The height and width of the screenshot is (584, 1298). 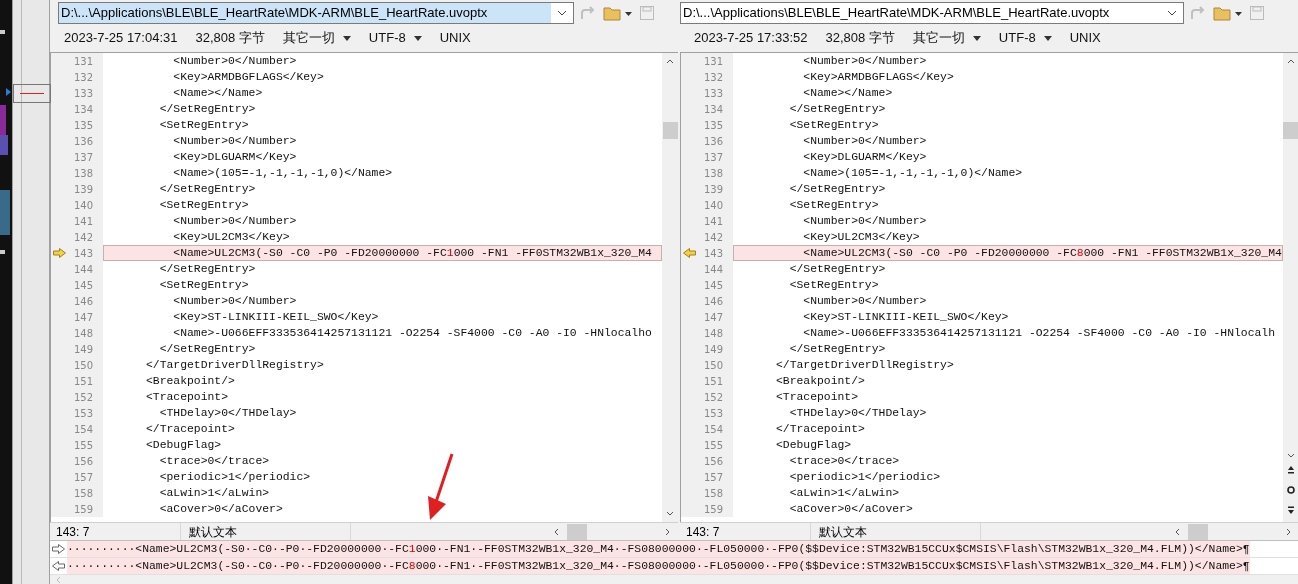 What do you see at coordinates (713, 221) in the screenshot?
I see `line-number: 141` at bounding box center [713, 221].